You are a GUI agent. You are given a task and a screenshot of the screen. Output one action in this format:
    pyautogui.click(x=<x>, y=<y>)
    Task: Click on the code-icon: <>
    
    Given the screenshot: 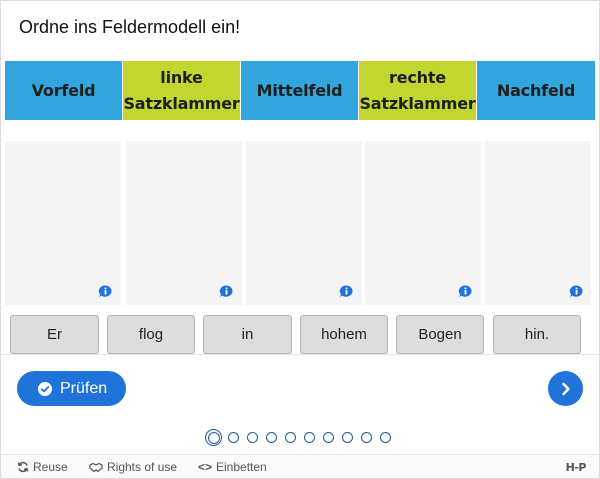 What is the action you would take?
    pyautogui.click(x=205, y=467)
    